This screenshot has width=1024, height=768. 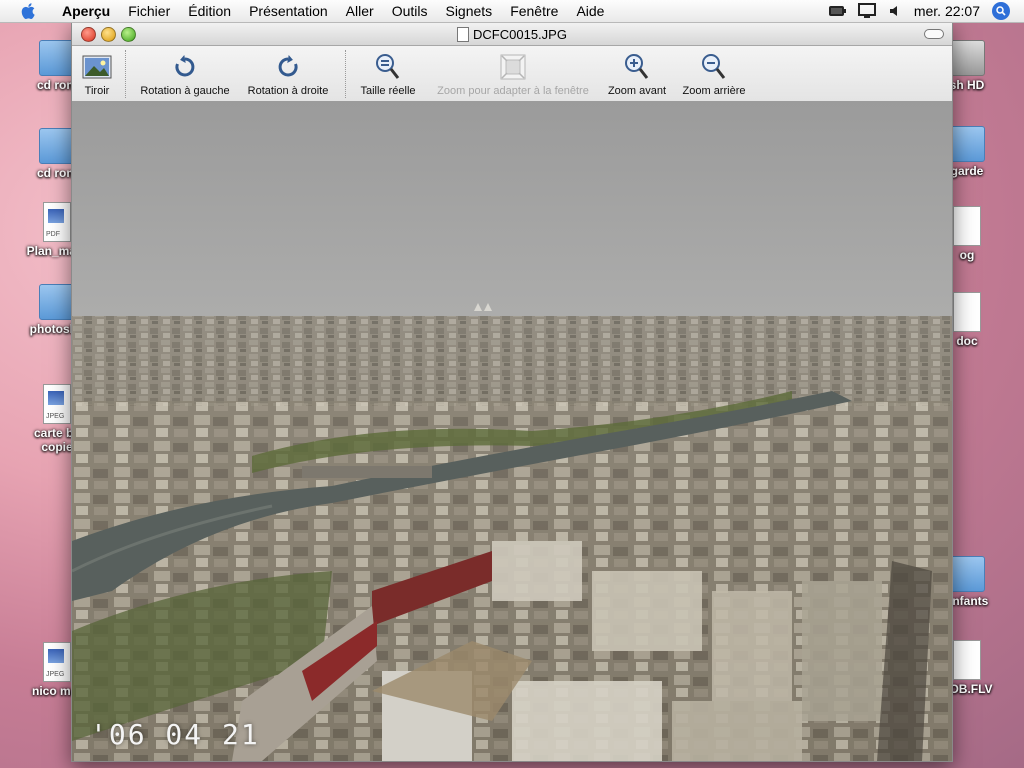 What do you see at coordinates (97, 91) in the screenshot?
I see `drawer-label: Tiroir` at bounding box center [97, 91].